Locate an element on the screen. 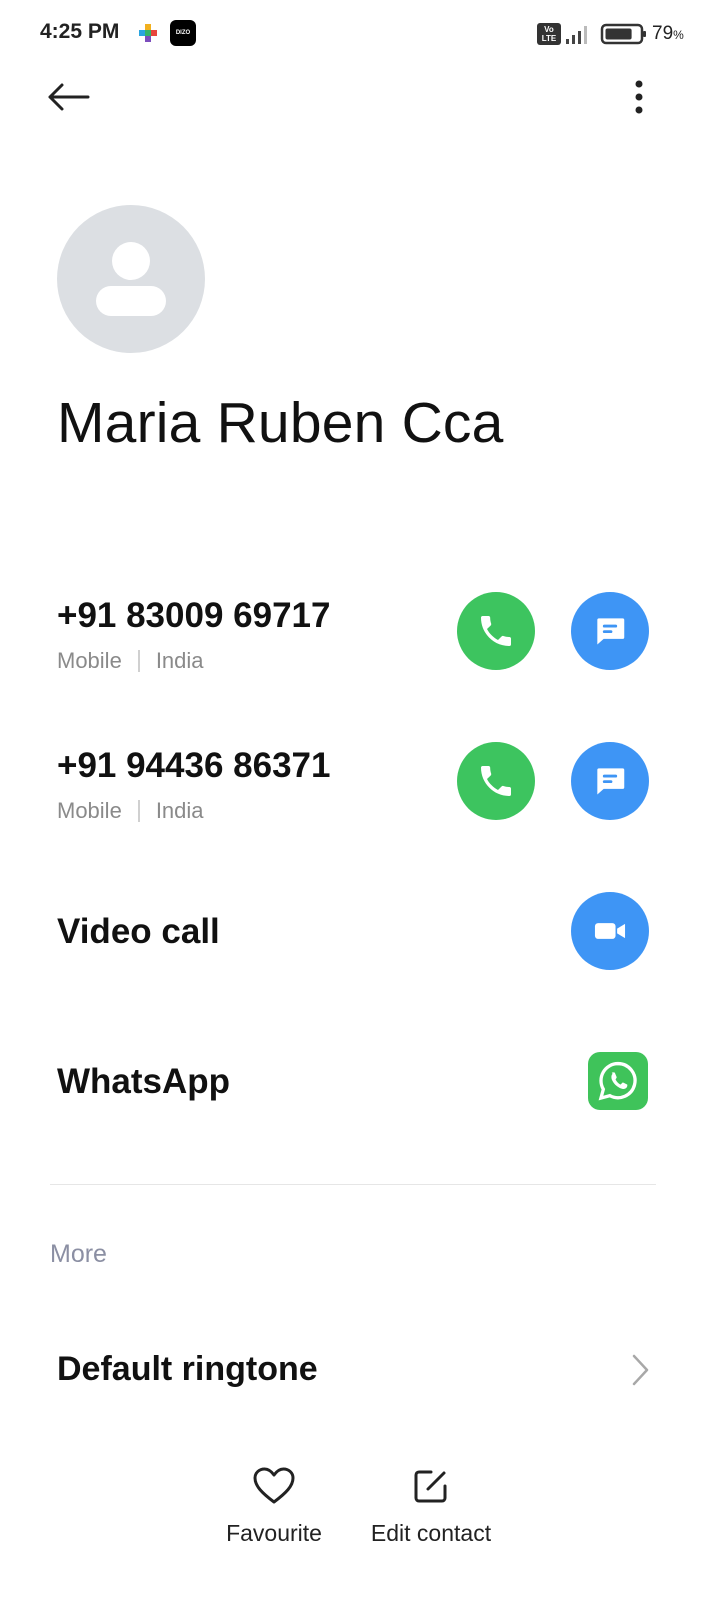  edit-icon is located at coordinates (431, 1486).